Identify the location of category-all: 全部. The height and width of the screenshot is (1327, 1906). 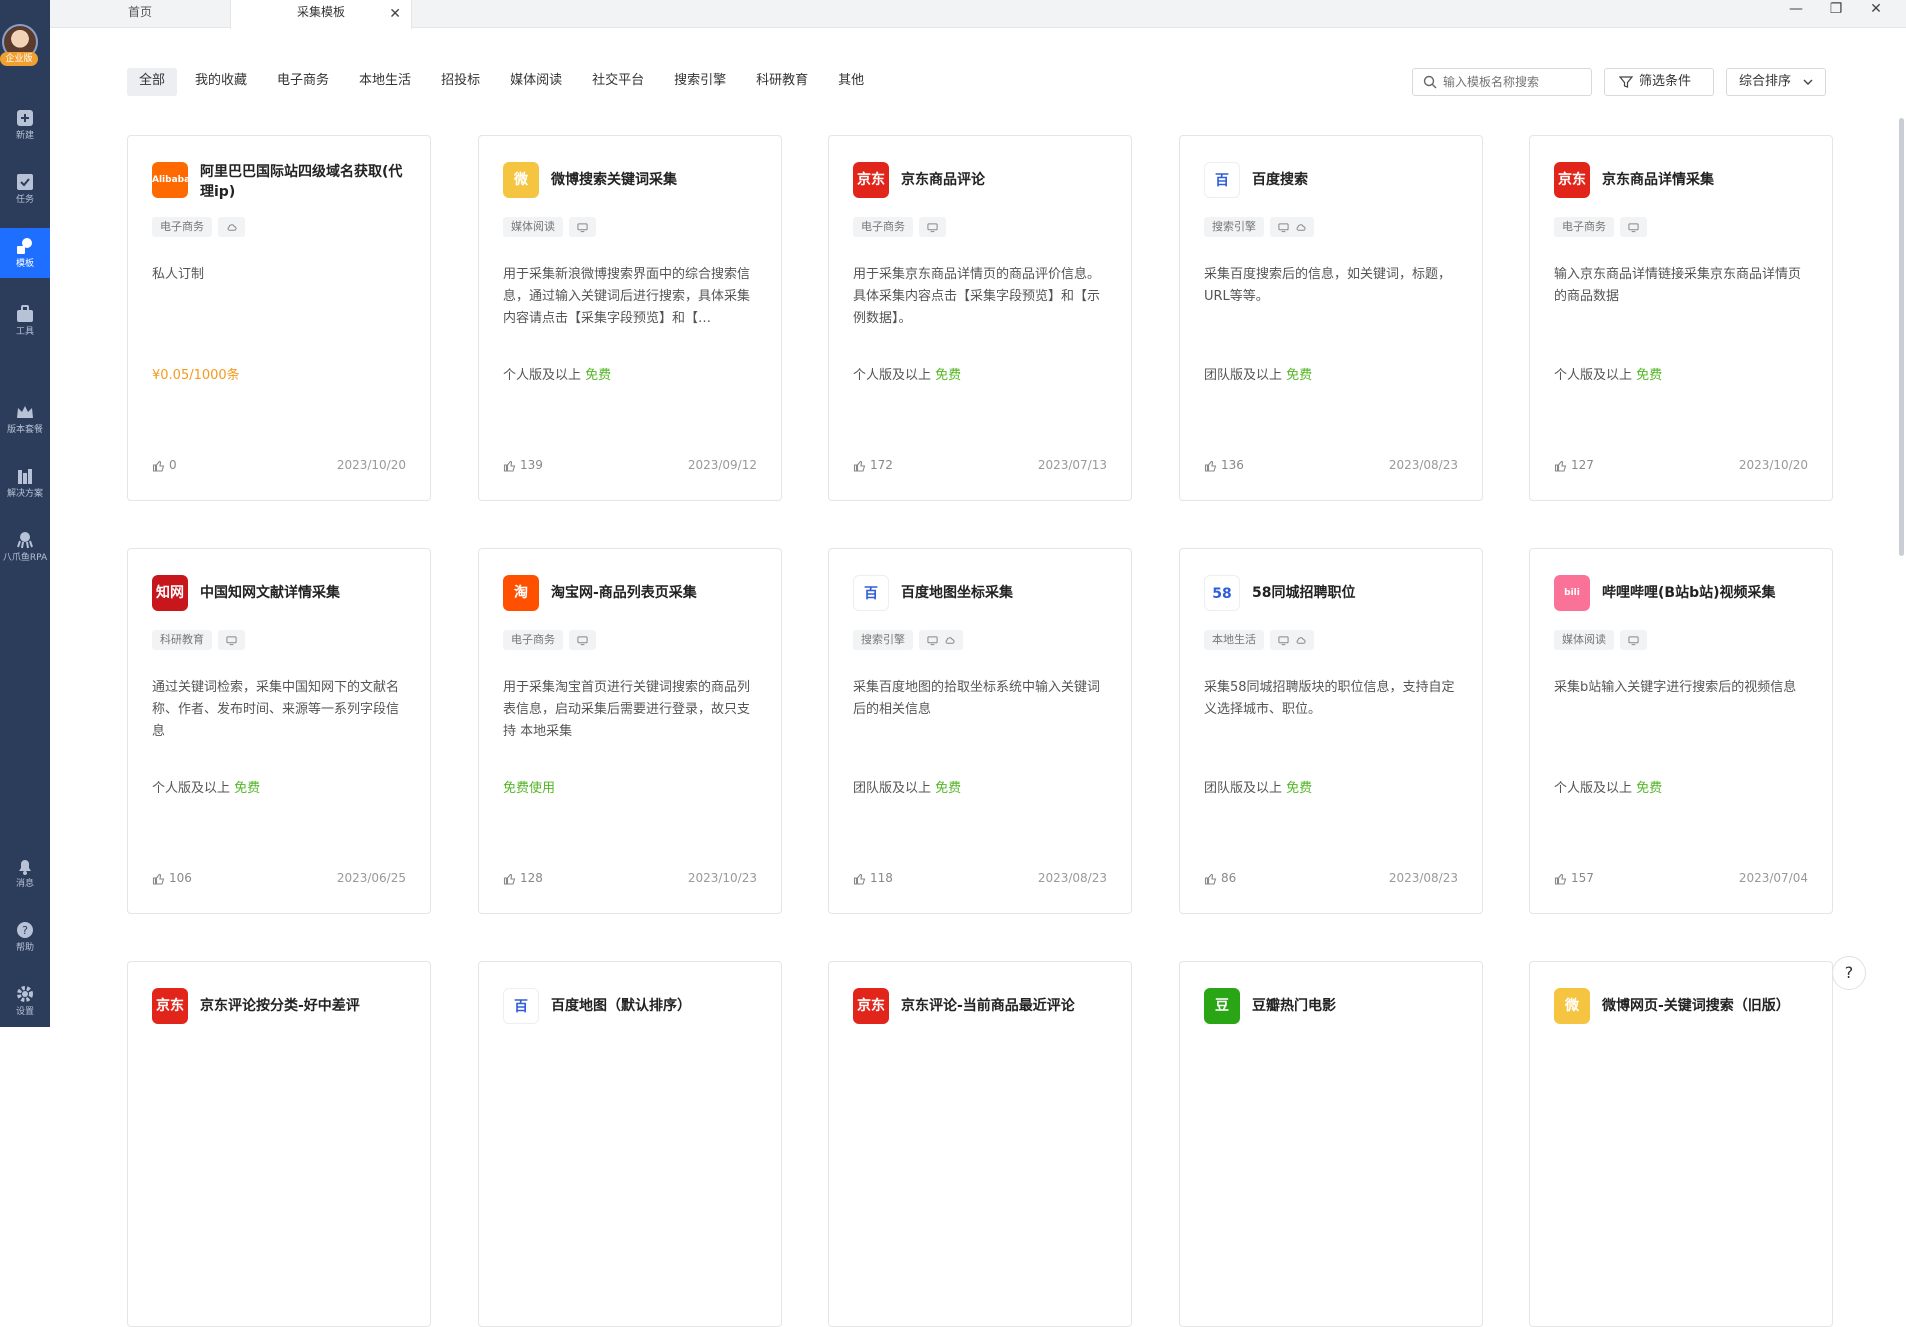
(152, 82).